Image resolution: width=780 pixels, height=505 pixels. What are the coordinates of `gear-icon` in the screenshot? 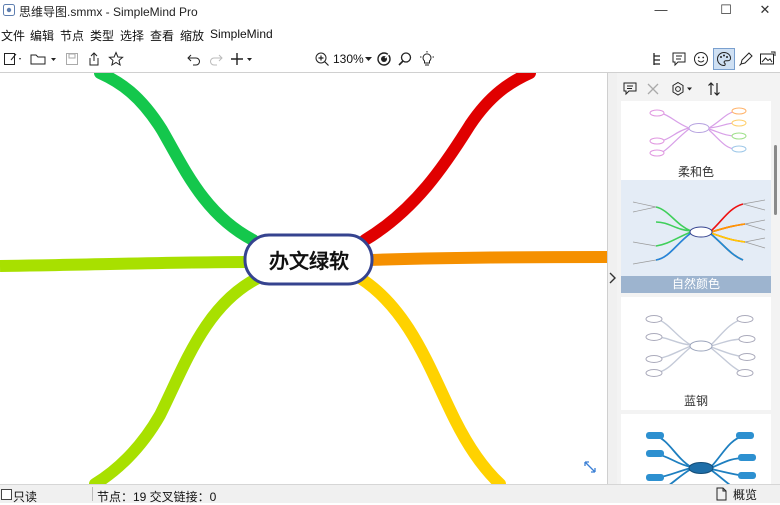 It's located at (682, 88).